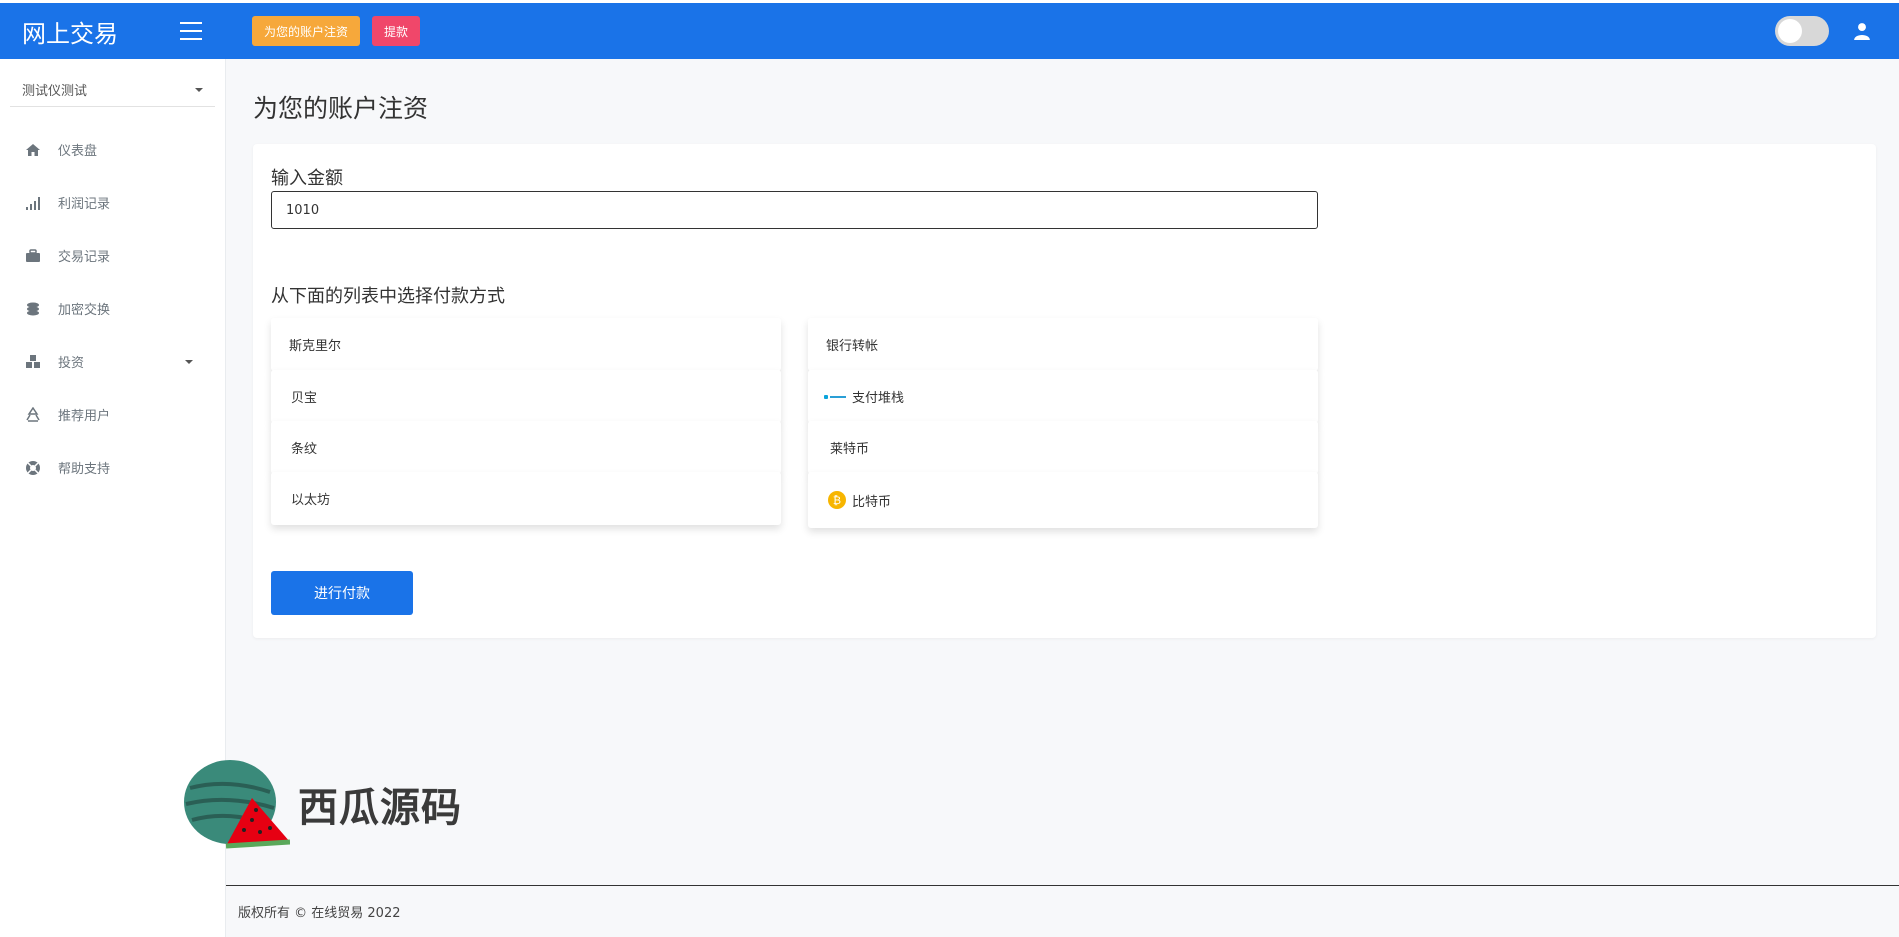  What do you see at coordinates (878, 398) in the screenshot?
I see `payment-option-label: 支付堆栈` at bounding box center [878, 398].